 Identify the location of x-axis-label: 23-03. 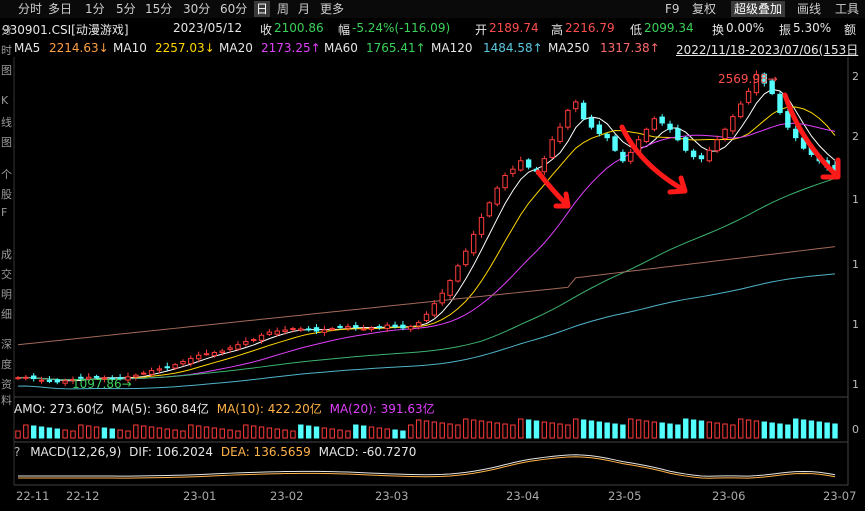
(392, 496).